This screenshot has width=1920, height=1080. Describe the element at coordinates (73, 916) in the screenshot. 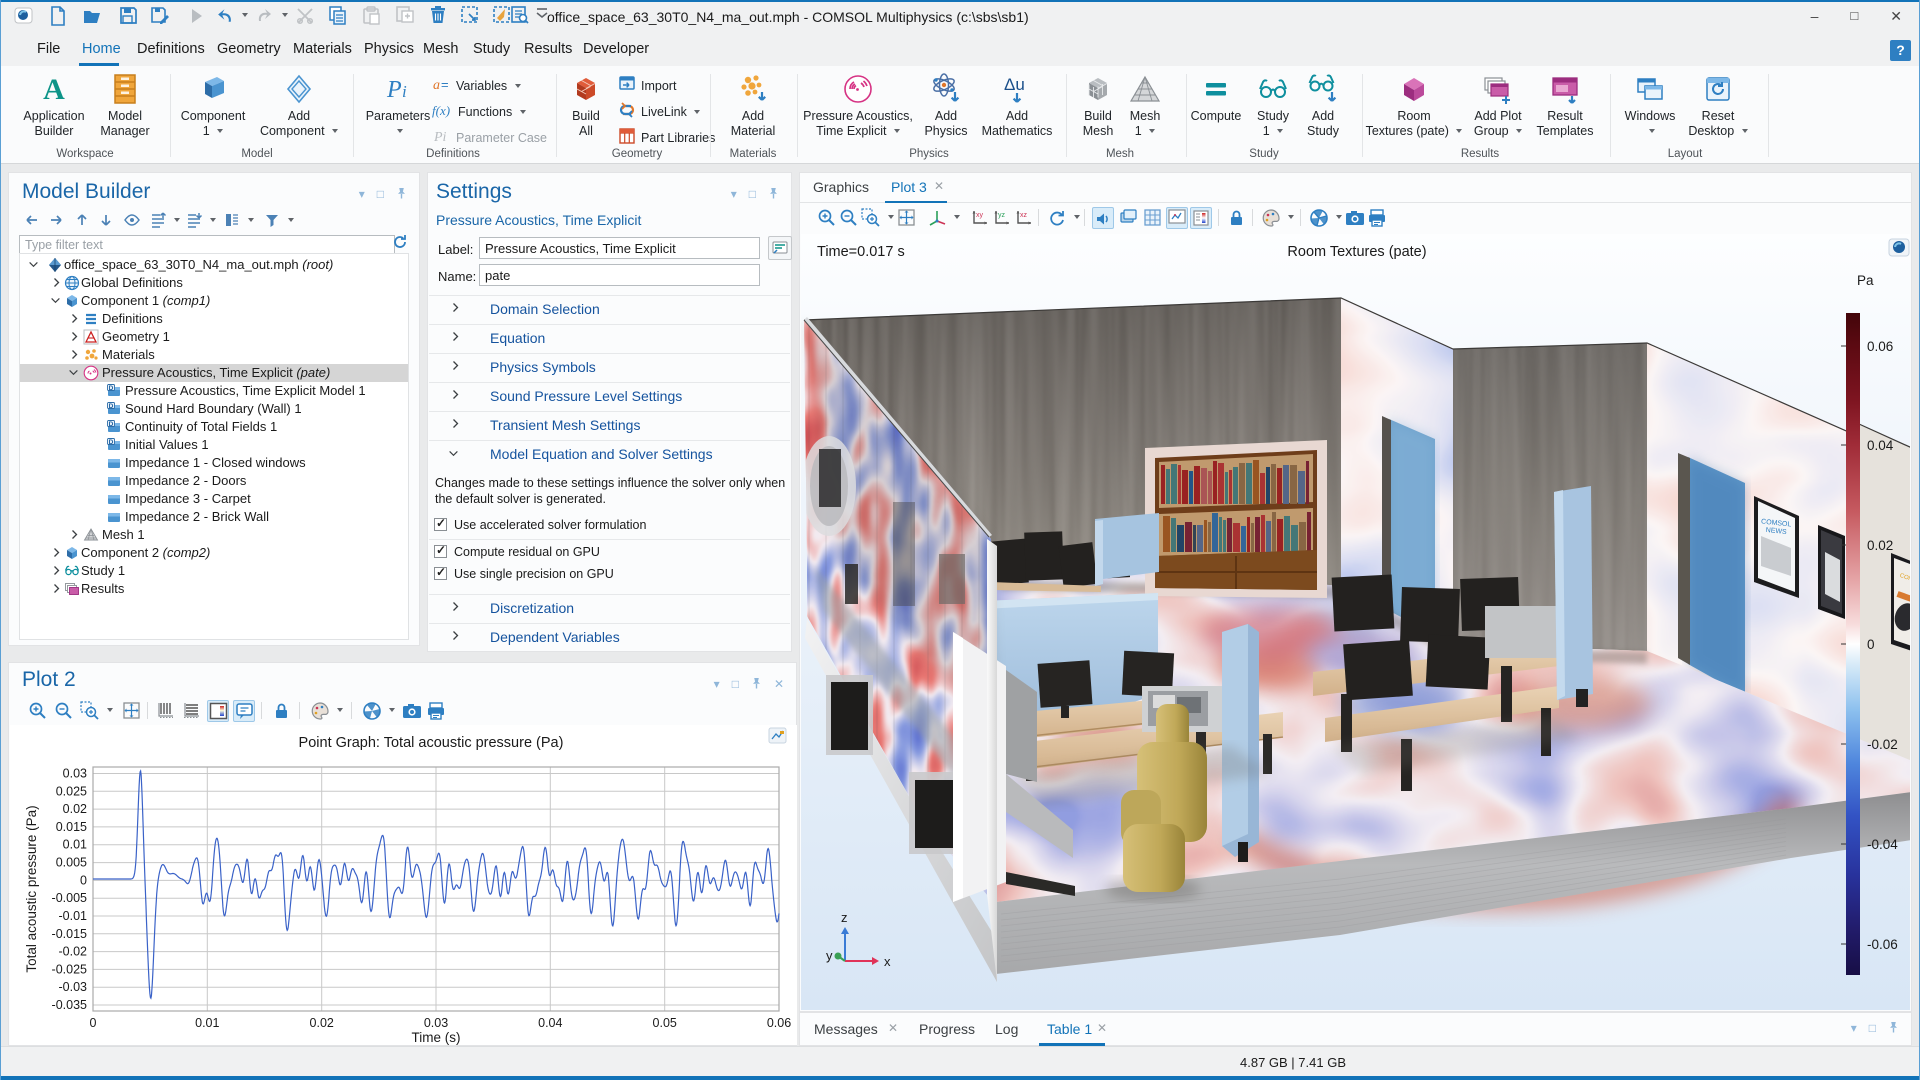

I see `svg-text: -0.01` at that location.